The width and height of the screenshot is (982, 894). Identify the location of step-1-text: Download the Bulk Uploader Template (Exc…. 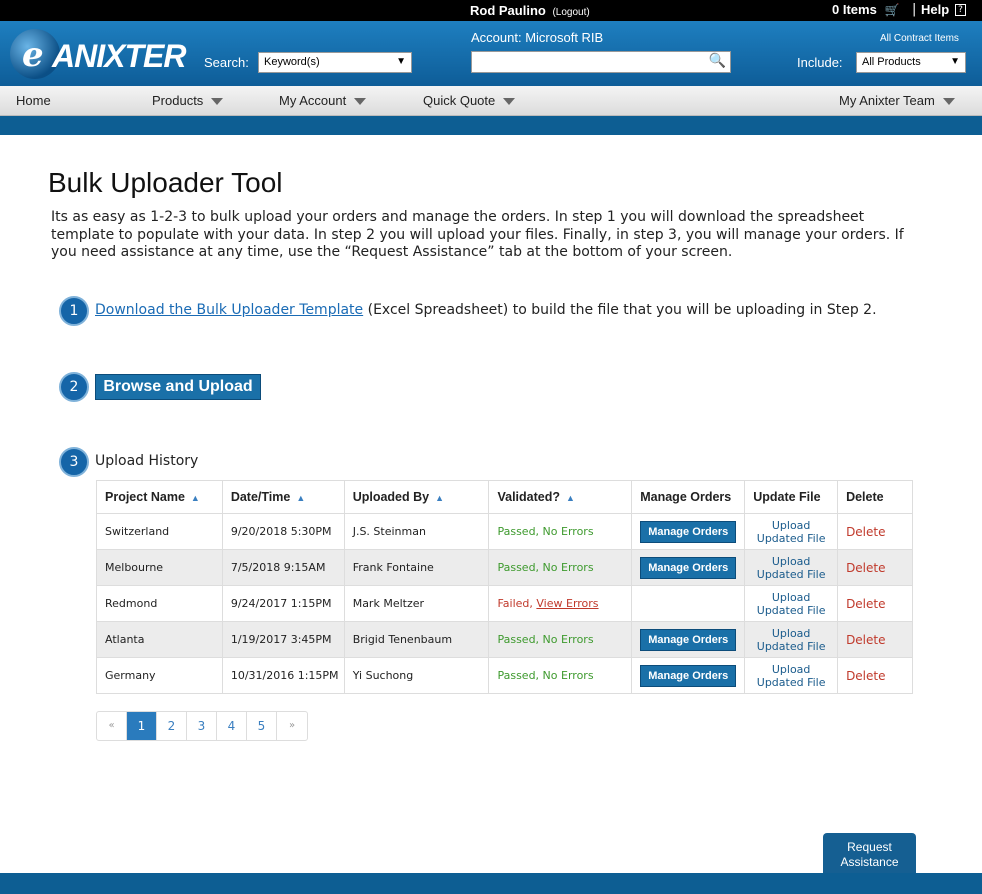
(486, 310).